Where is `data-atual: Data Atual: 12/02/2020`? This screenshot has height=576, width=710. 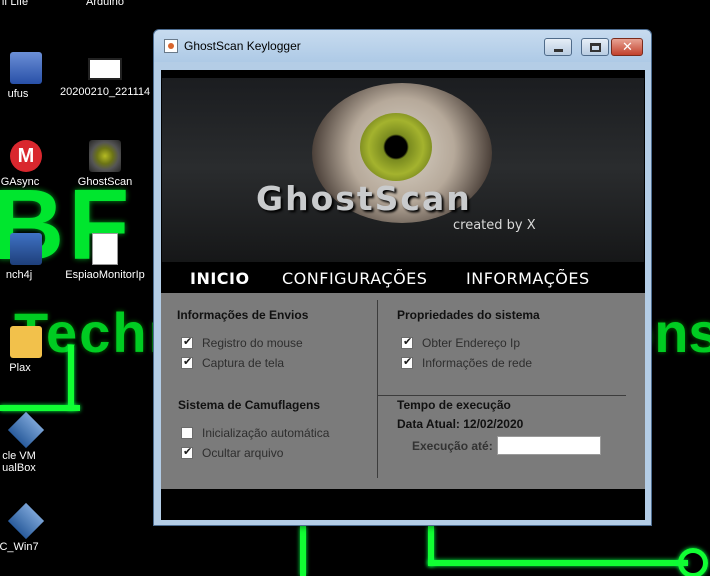 data-atual: Data Atual: 12/02/2020 is located at coordinates (460, 424).